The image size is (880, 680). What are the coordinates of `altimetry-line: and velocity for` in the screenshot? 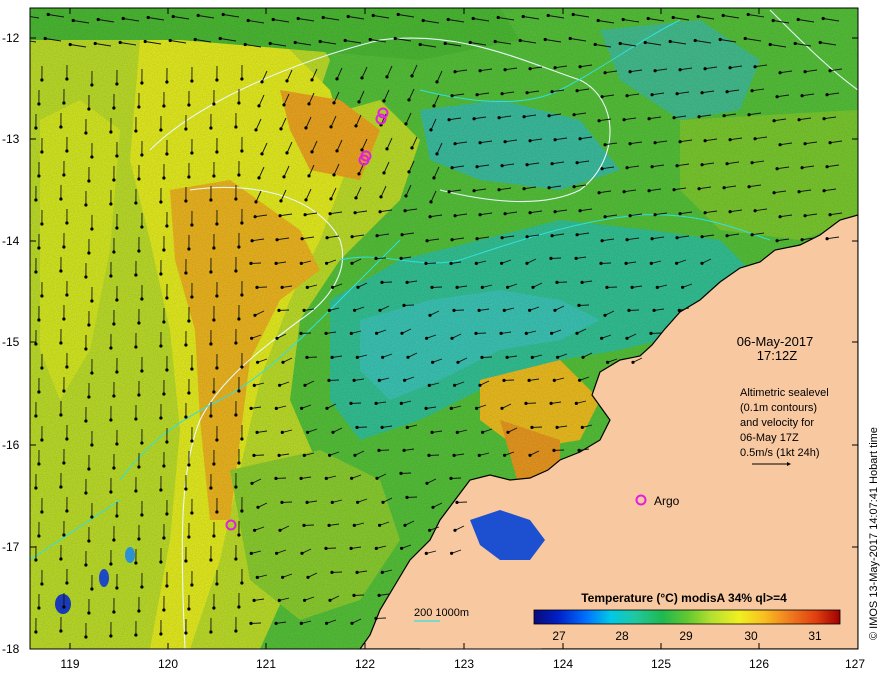 It's located at (777, 423).